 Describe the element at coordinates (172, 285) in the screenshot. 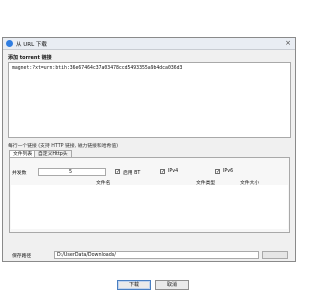

I see `cancel-button: 取消` at that location.